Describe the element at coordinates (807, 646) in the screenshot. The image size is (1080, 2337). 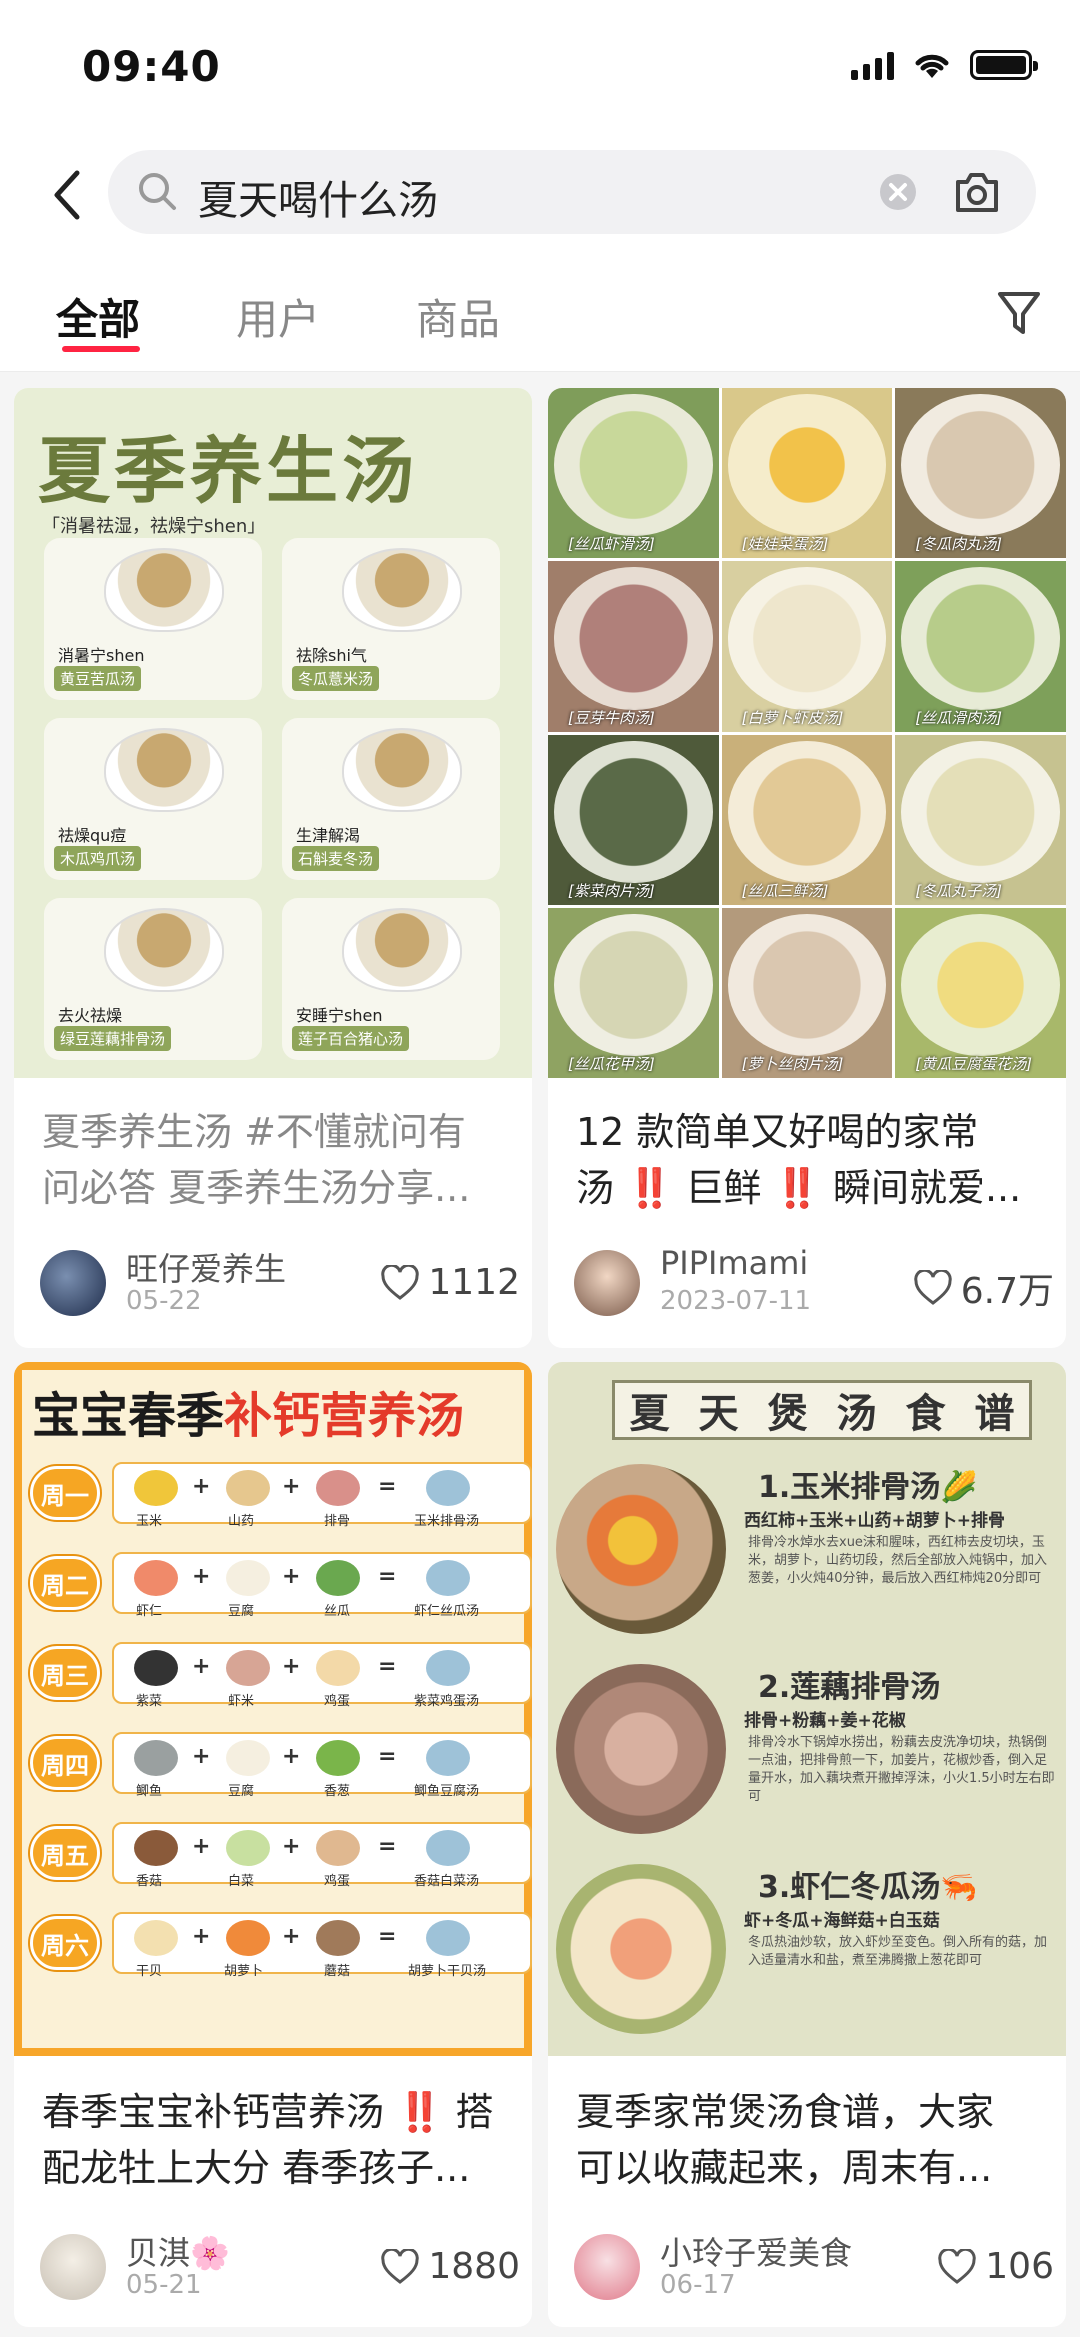
I see `soup-photo: [白萝卜虾皮汤]` at that location.